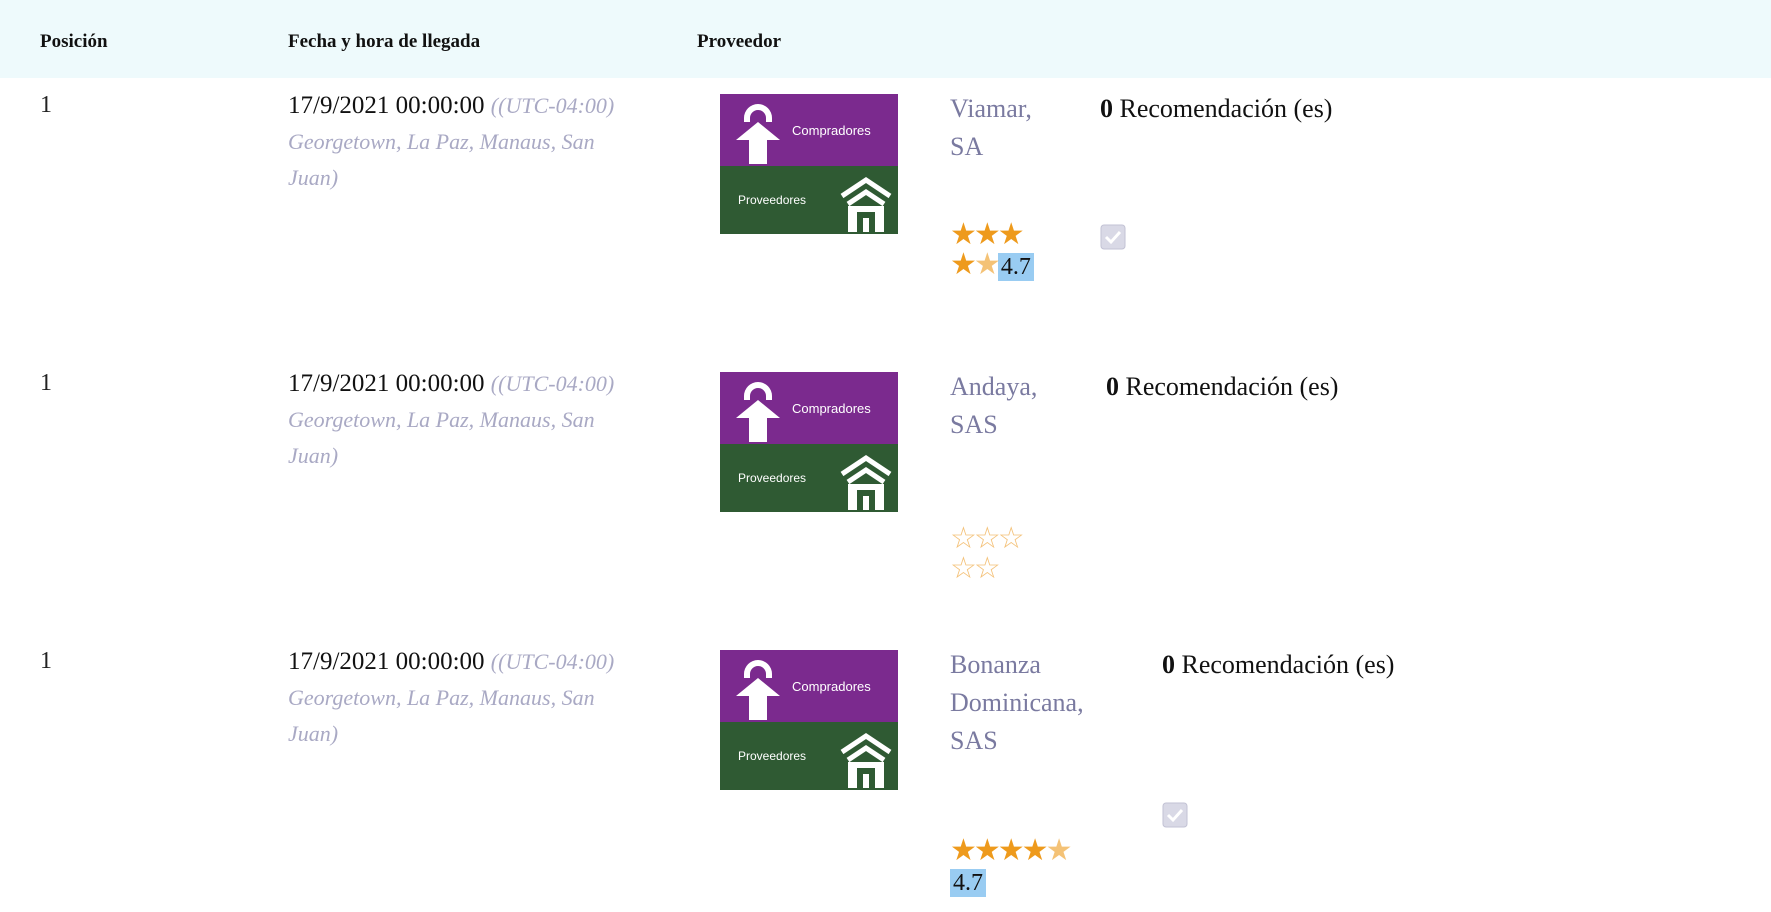  I want to click on star-rating: ☆☆☆ ☆☆, so click(1005, 554).